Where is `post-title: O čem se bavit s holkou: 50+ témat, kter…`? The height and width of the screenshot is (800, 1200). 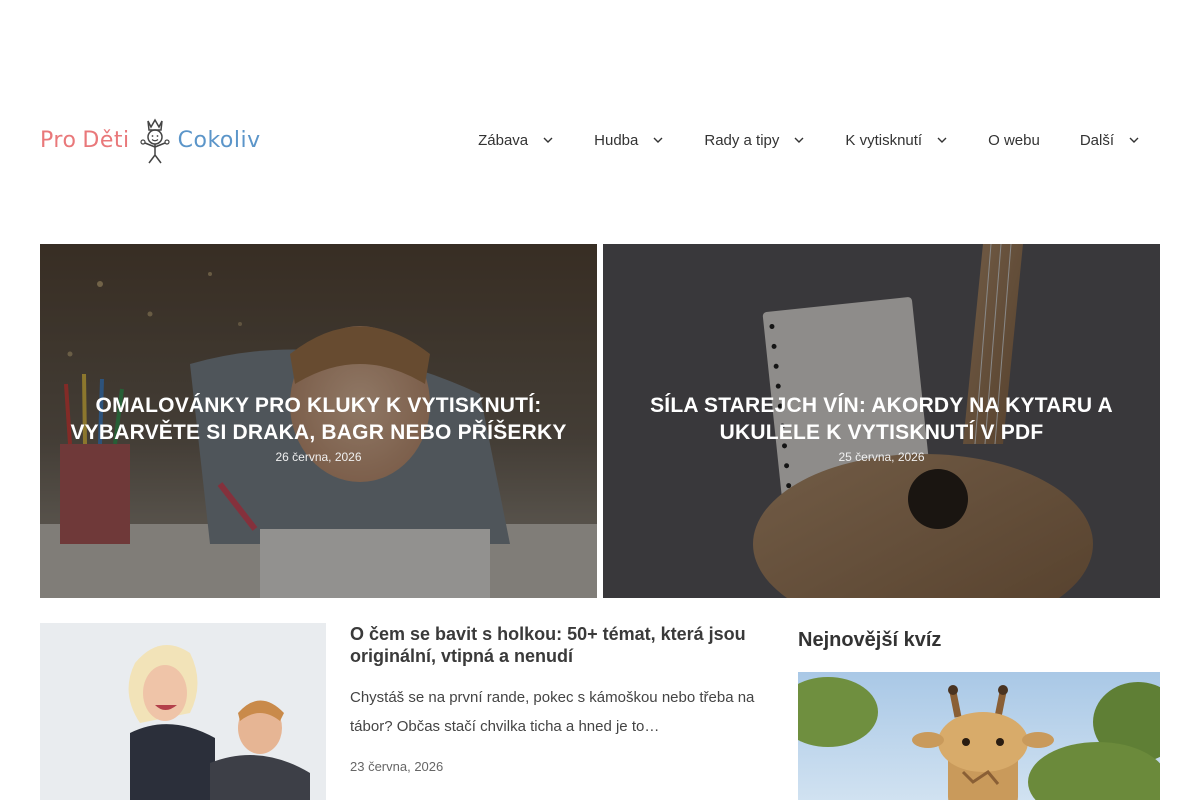 post-title: O čem se bavit s holkou: 50+ témat, kter… is located at coordinates (560, 645).